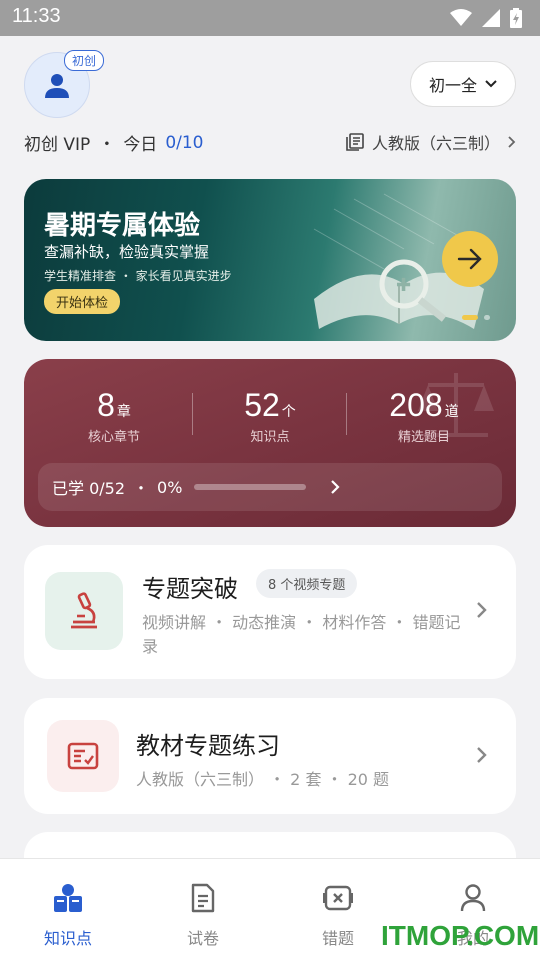 The width and height of the screenshot is (540, 960). Describe the element at coordinates (190, 589) in the screenshot. I see `topic-title: 专题突破` at that location.